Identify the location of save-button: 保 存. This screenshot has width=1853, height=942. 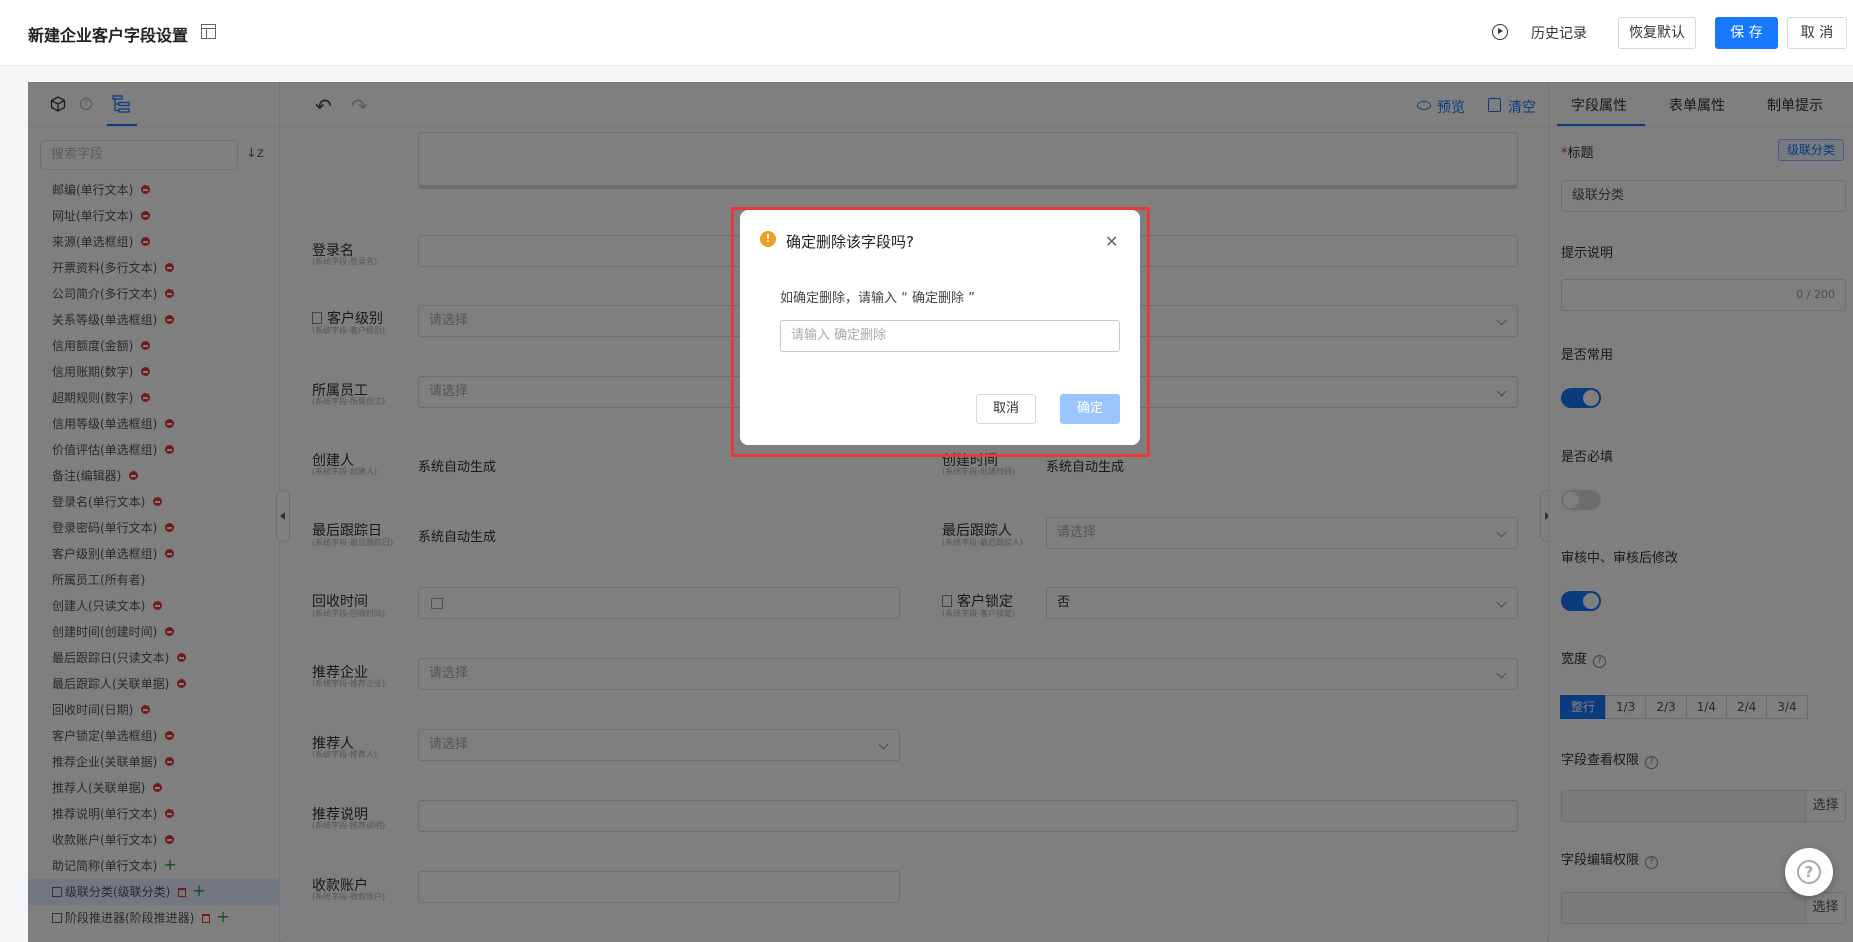
(1746, 33).